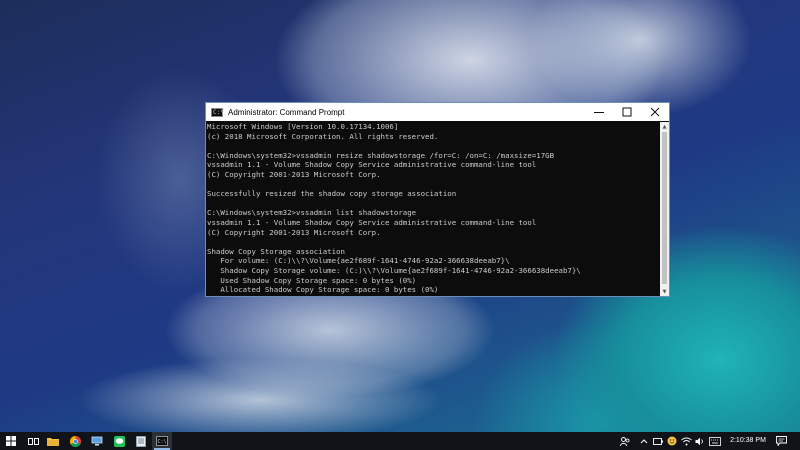 The image size is (800, 450). I want to click on taskbar-app-command-prompt: C:\, so click(162, 441).